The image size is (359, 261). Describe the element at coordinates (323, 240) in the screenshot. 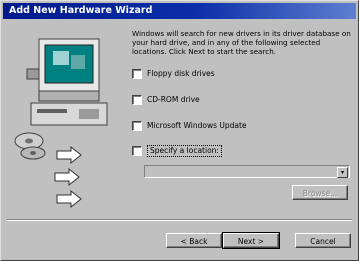

I see `cancel-button: Cancel` at that location.